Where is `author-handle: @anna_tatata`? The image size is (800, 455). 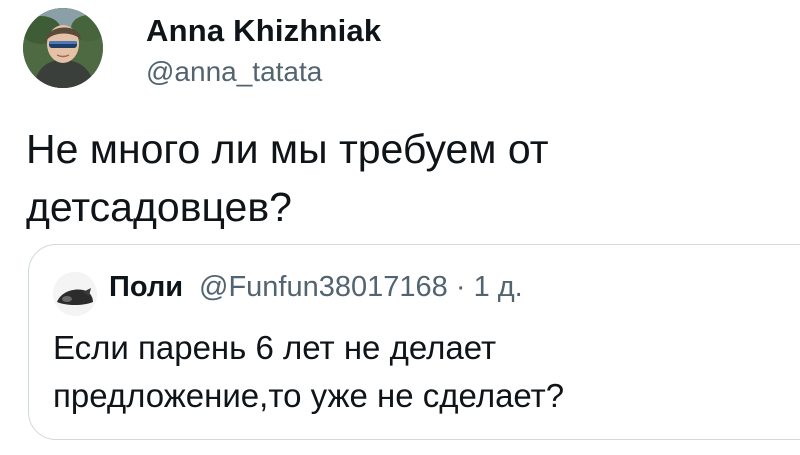 author-handle: @anna_tatata is located at coordinates (234, 72).